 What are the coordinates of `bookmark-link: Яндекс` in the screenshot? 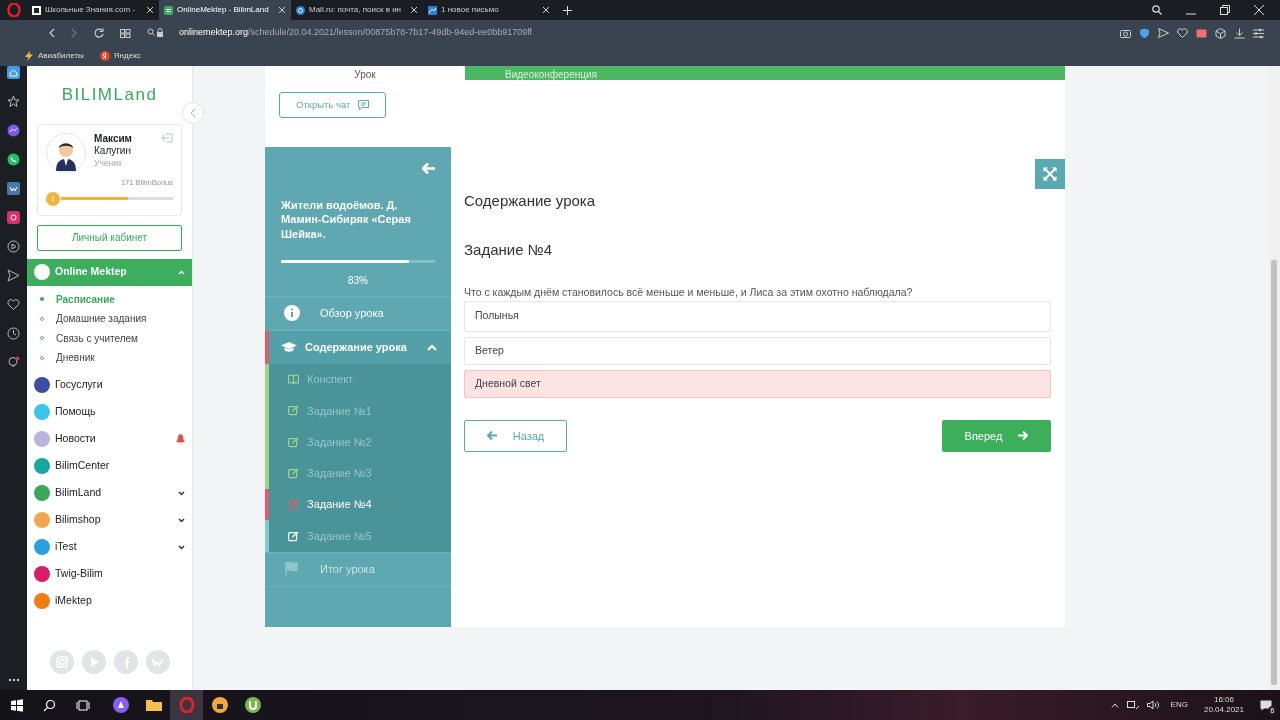 It's located at (127, 56).